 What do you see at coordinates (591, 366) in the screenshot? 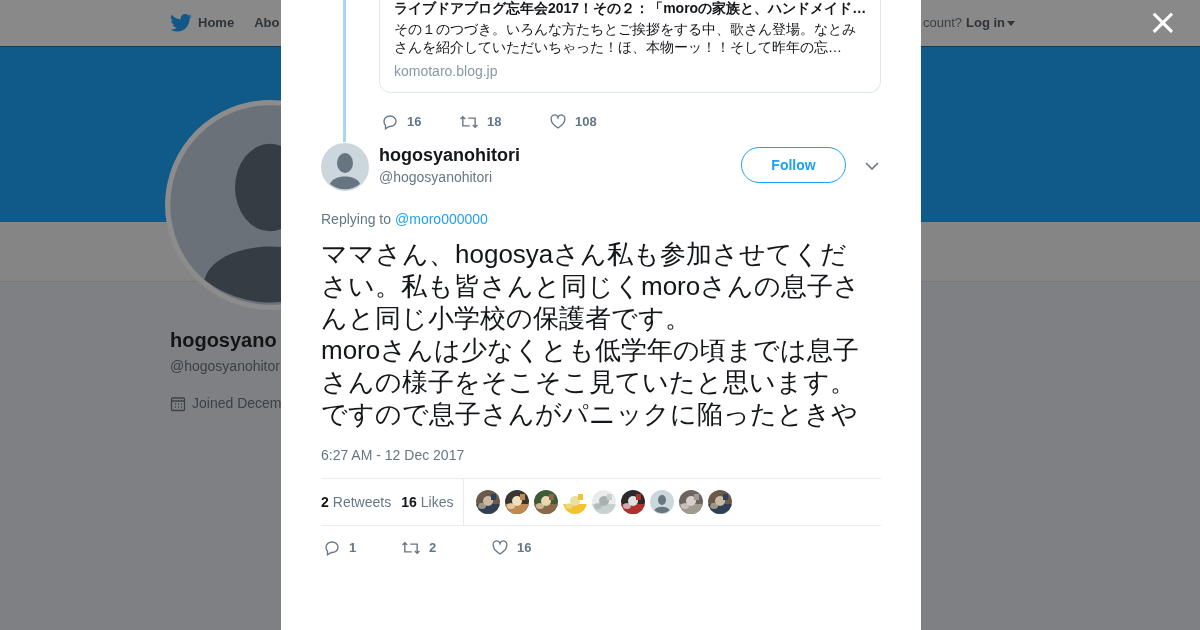
I see `tweet-text: moroさんは少なくとも低学年の頃までは息子さんの様子をそこそこ見ていたと思います。` at bounding box center [591, 366].